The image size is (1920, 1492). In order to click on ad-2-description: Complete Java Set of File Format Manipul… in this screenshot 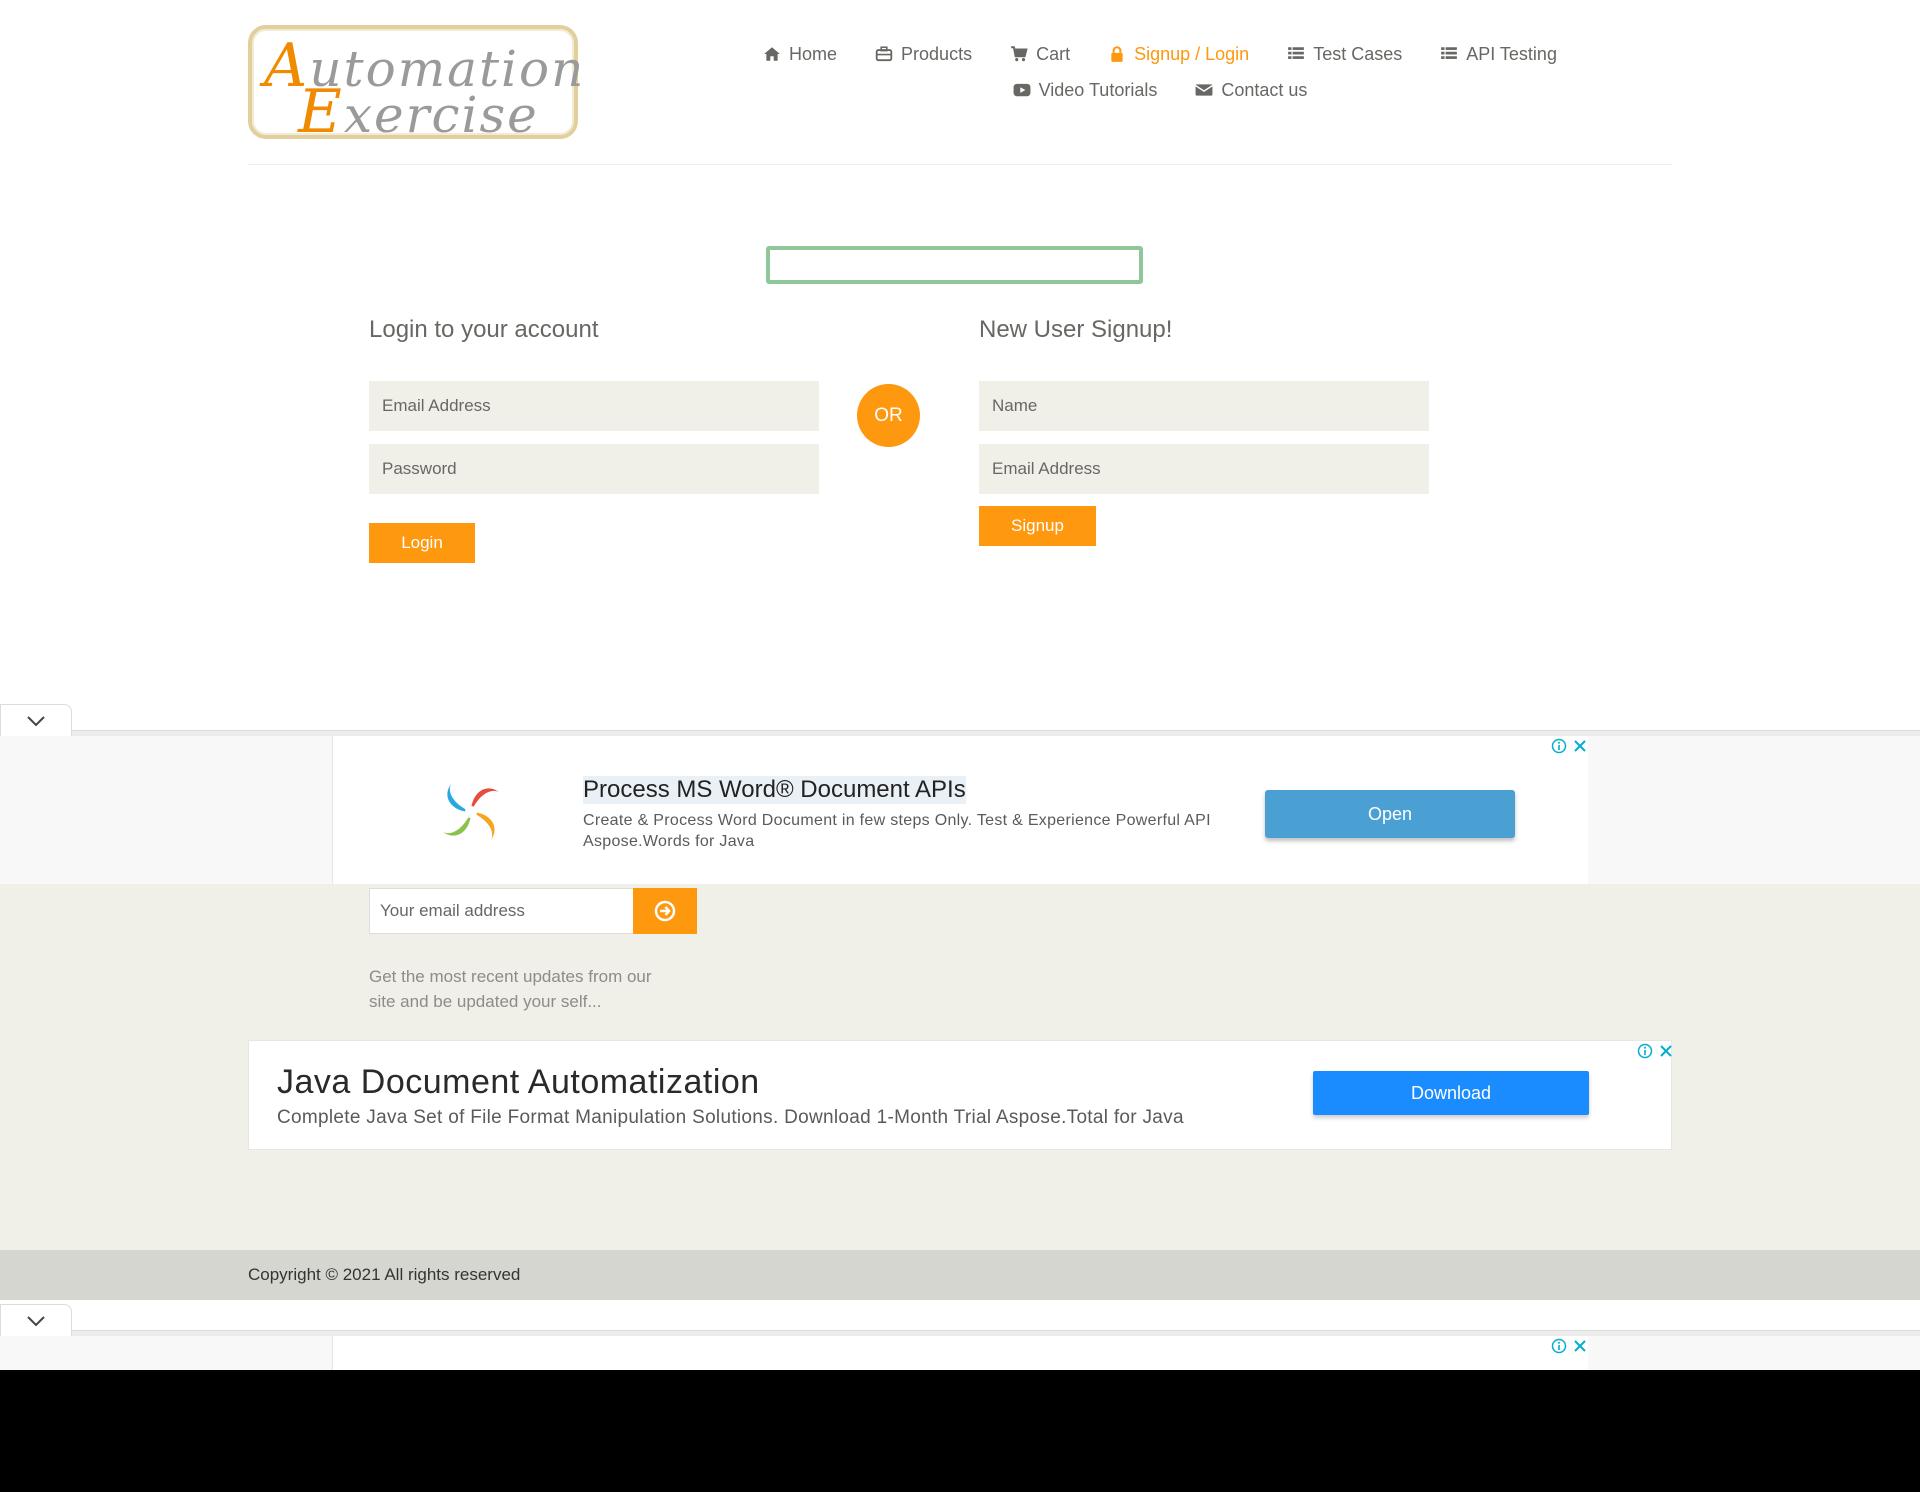, I will do `click(730, 1117)`.